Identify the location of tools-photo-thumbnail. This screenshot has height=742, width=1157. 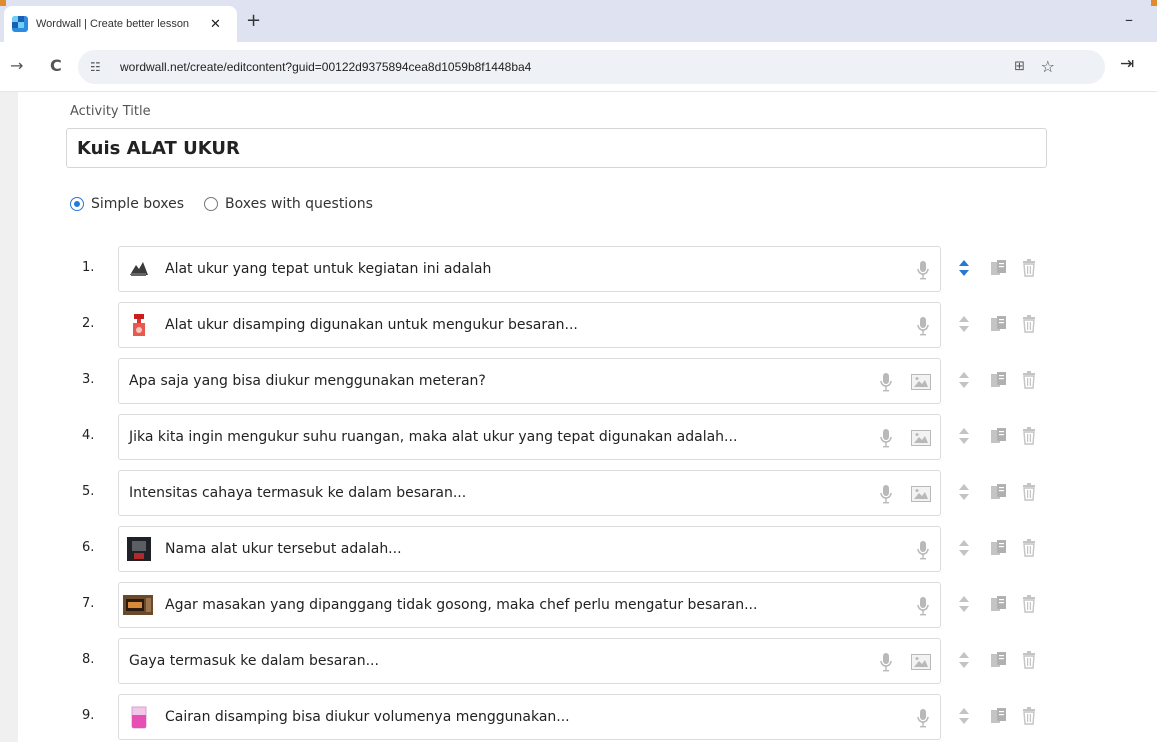
(139, 269).